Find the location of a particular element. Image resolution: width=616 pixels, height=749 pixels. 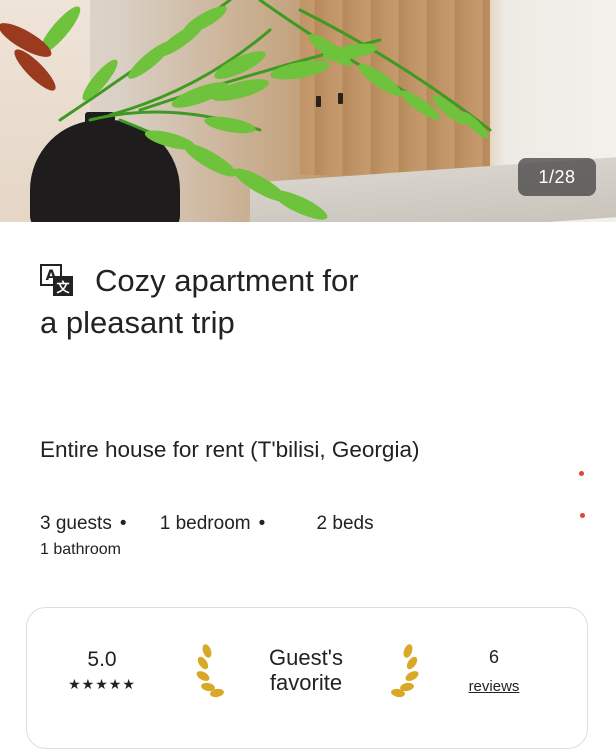

listing-details: 3 guests • 1 bedroom • 2 beds is located at coordinates (207, 524).